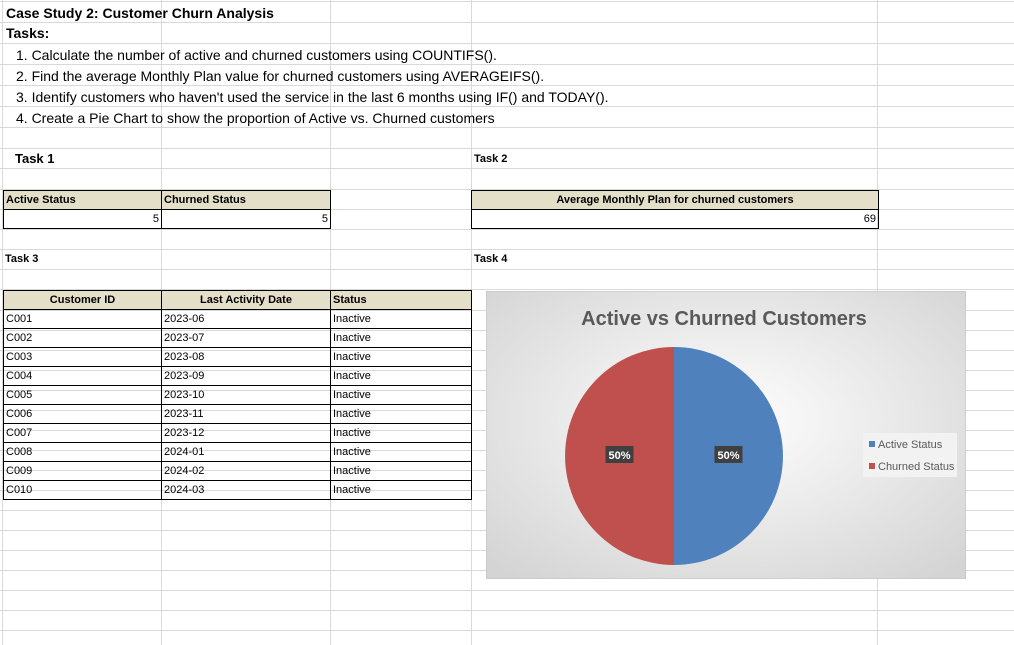 This screenshot has height=645, width=1014. I want to click on table-row: C005 2023-10 Inactive, so click(237, 395).